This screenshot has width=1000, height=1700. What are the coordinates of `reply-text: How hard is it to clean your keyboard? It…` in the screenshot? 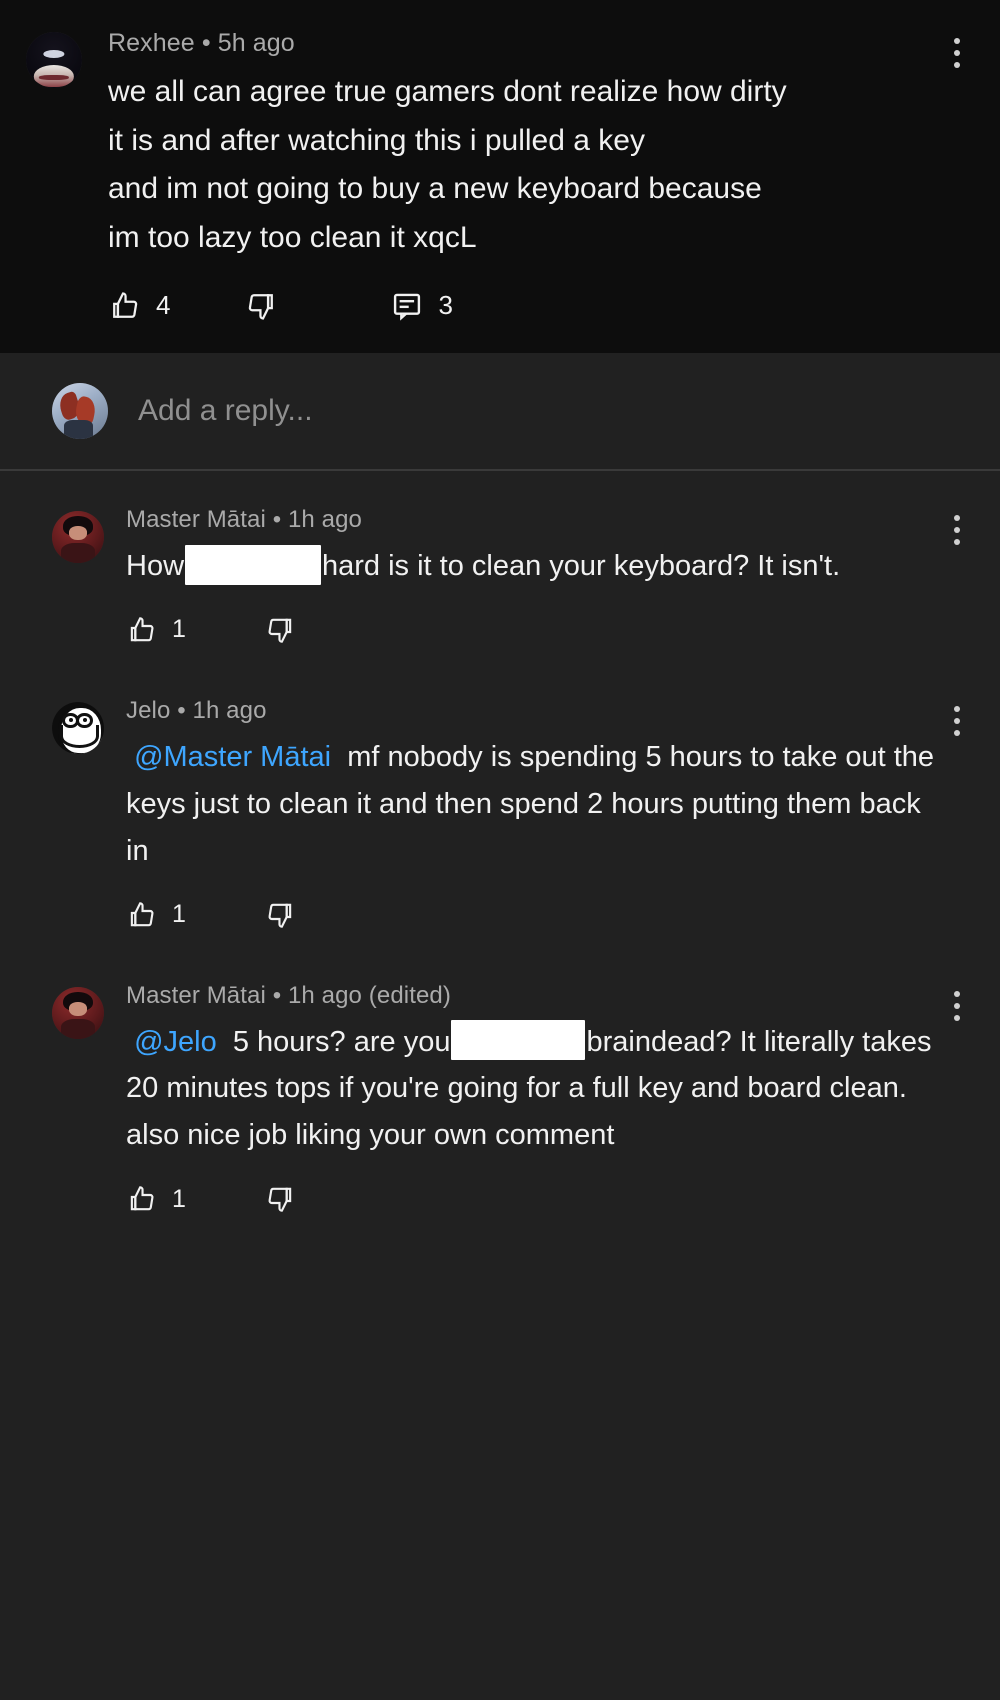 It's located at (533, 566).